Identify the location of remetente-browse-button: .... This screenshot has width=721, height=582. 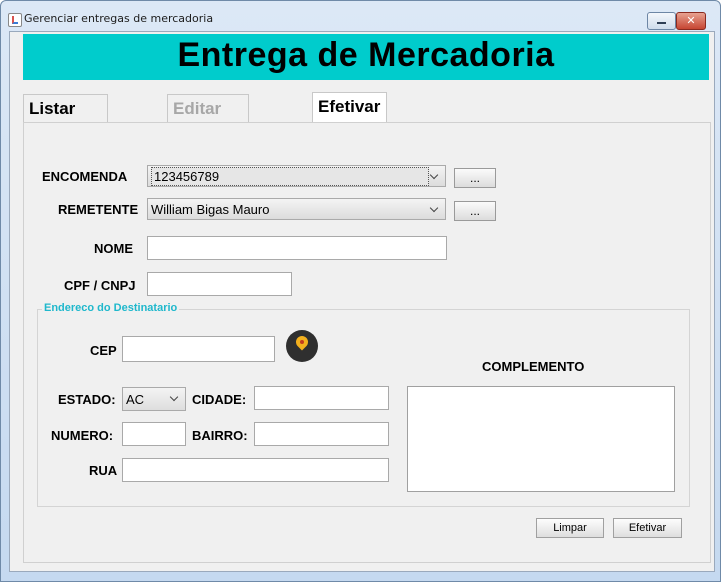
(475, 211).